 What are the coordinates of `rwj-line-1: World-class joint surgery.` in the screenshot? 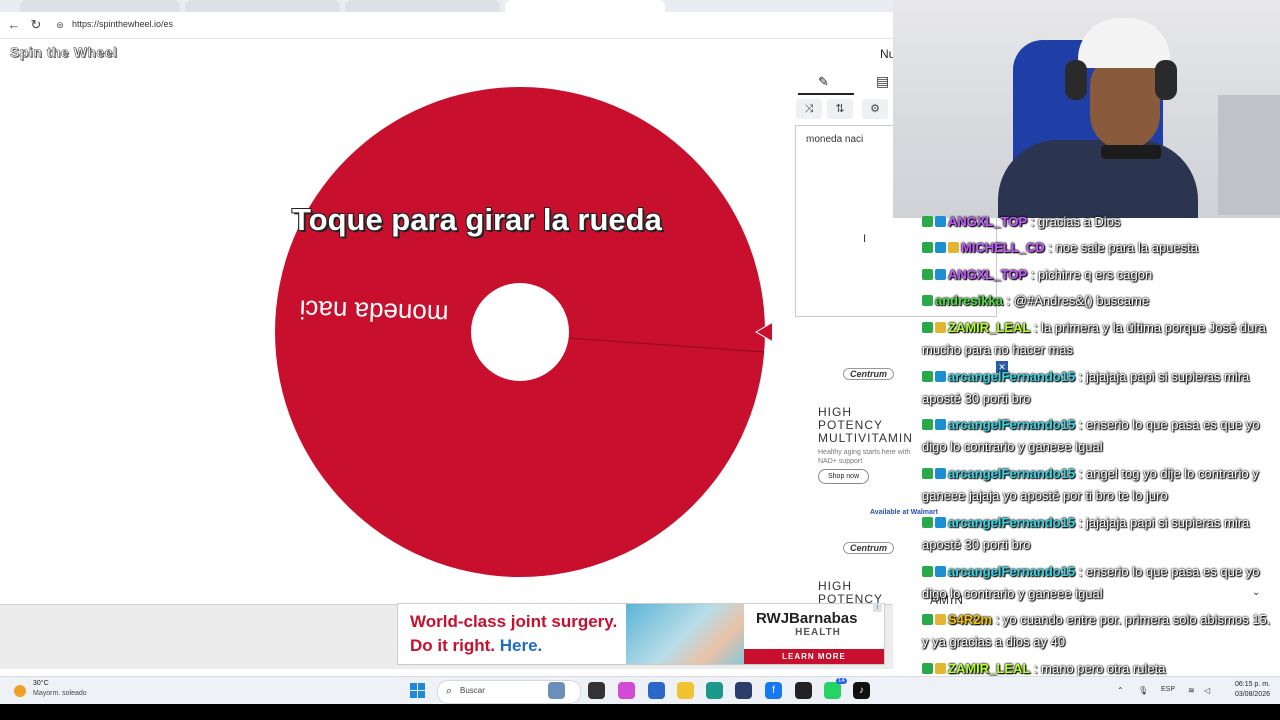 It's located at (514, 621).